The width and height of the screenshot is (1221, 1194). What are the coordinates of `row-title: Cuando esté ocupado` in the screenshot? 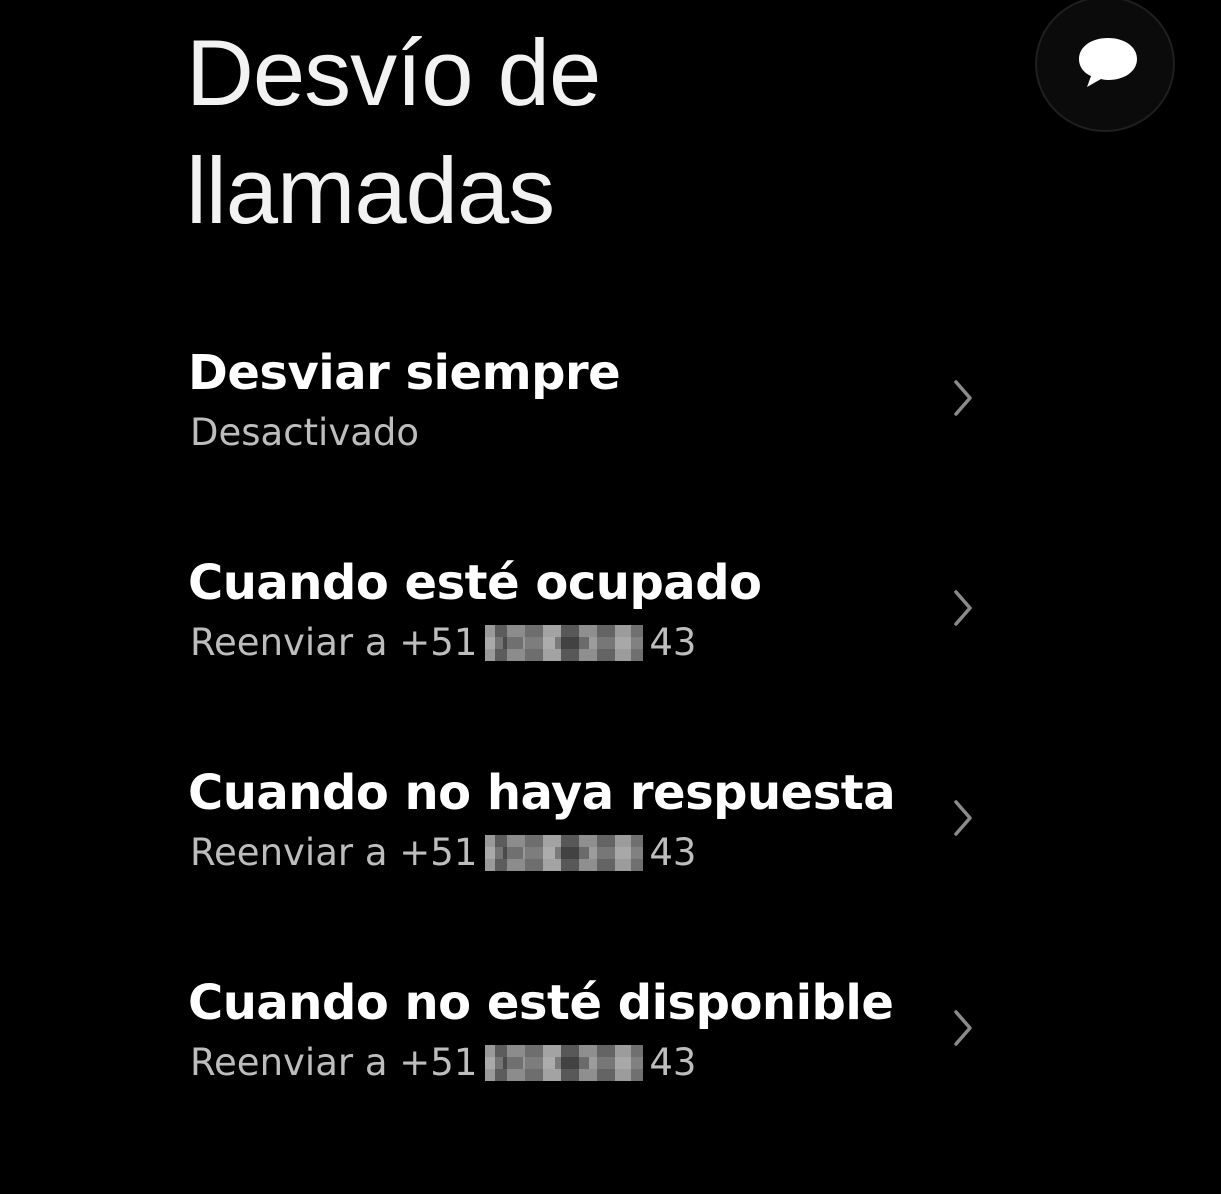 It's located at (475, 583).